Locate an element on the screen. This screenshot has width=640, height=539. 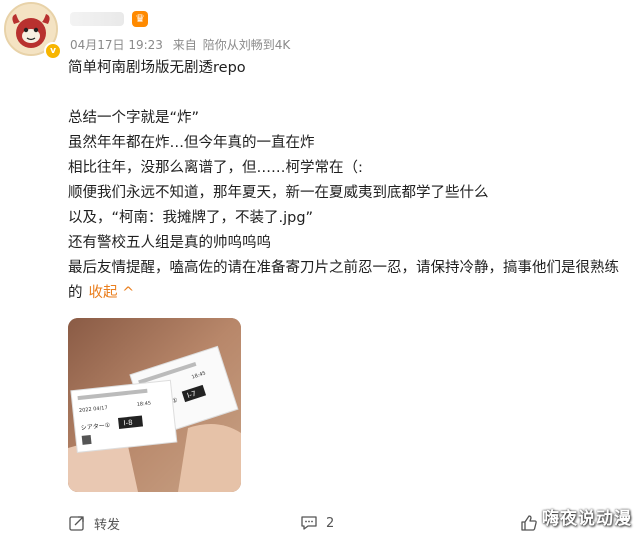
watermark: 嗨夜说动漫 is located at coordinates (587, 519).